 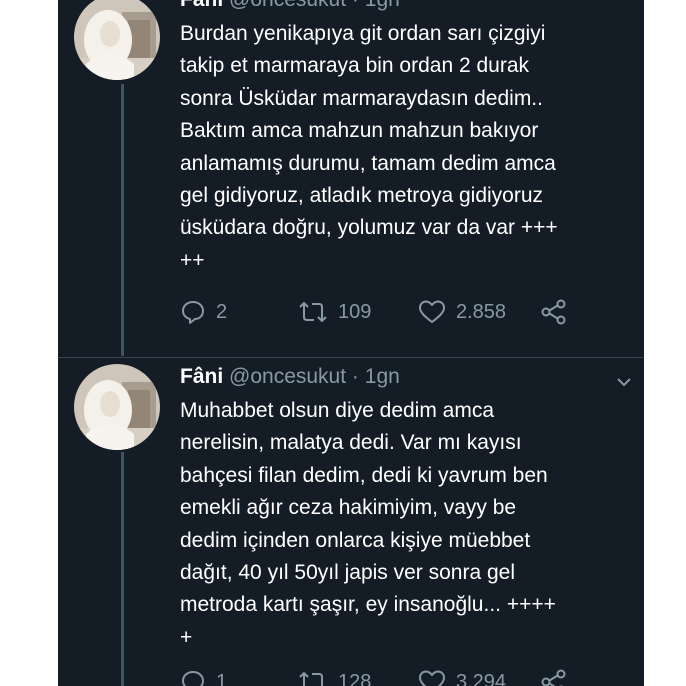 I want to click on retweet-button: 128, so click(x=334, y=676).